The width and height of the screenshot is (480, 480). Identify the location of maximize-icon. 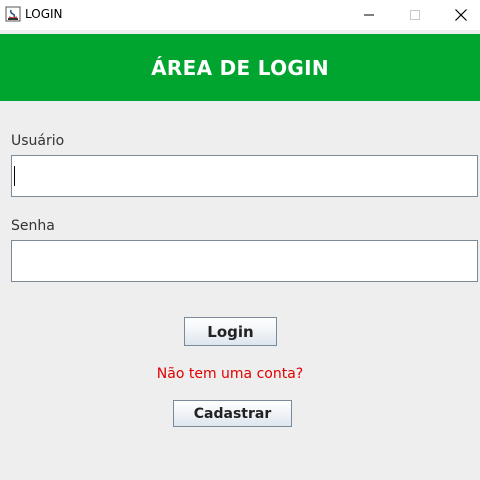
(415, 15).